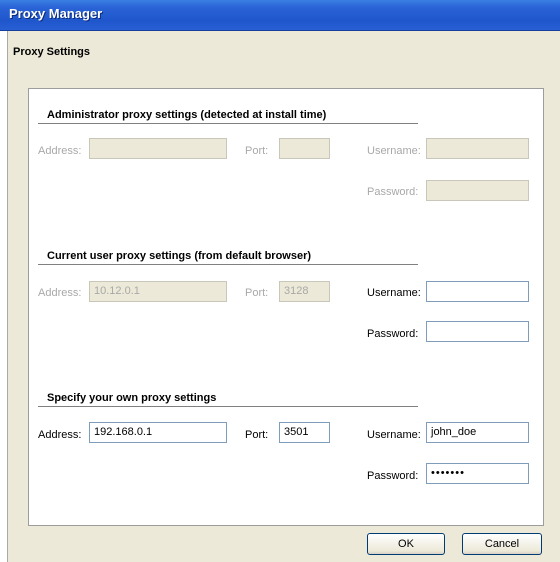 This screenshot has height=562, width=560. I want to click on admin-section-separator, so click(228, 123).